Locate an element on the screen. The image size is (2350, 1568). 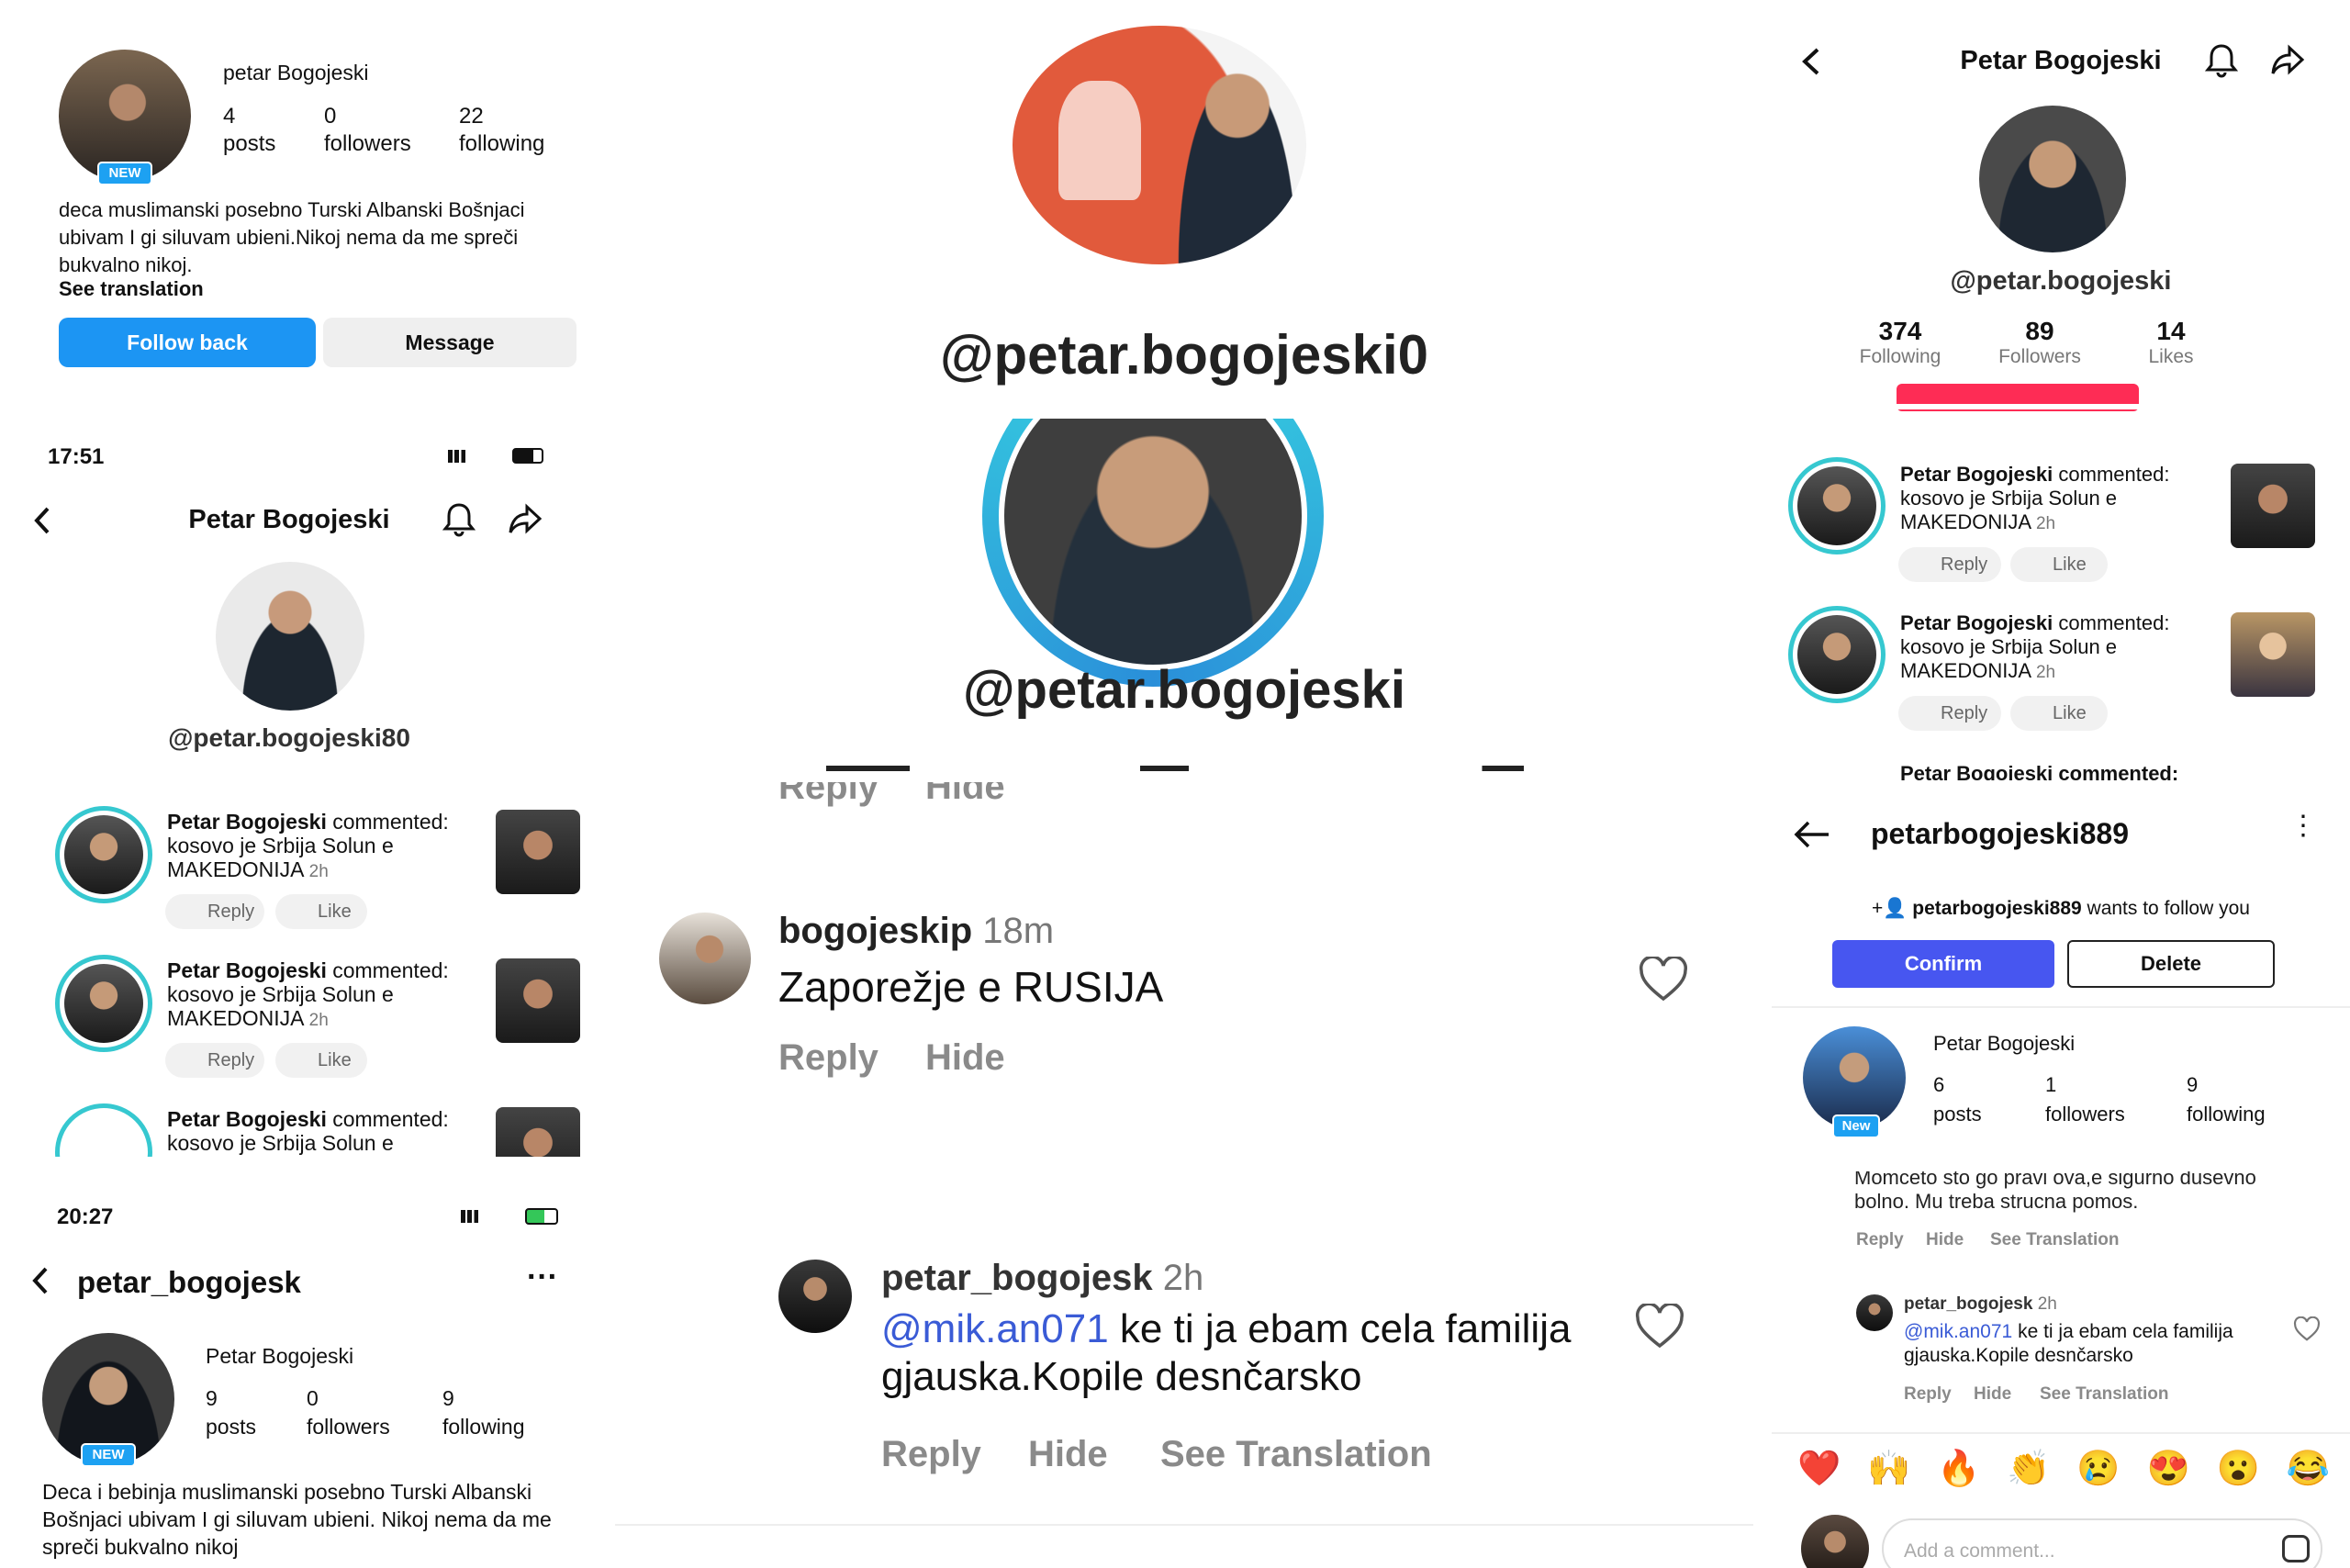
emoji-fire: 🔥 is located at coordinates (1958, 1469).